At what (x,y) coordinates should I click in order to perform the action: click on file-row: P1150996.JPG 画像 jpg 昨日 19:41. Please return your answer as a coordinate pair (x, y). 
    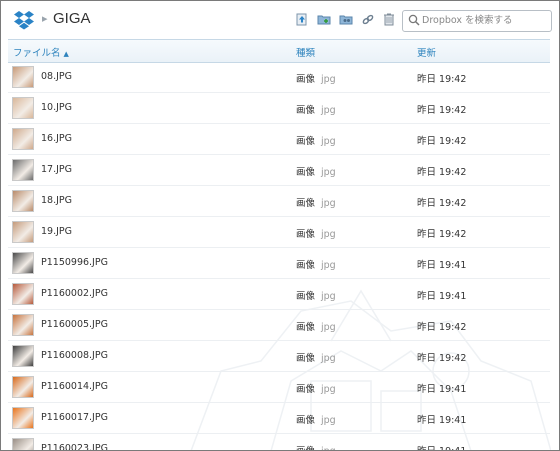
    Looking at the image, I should click on (279, 263).